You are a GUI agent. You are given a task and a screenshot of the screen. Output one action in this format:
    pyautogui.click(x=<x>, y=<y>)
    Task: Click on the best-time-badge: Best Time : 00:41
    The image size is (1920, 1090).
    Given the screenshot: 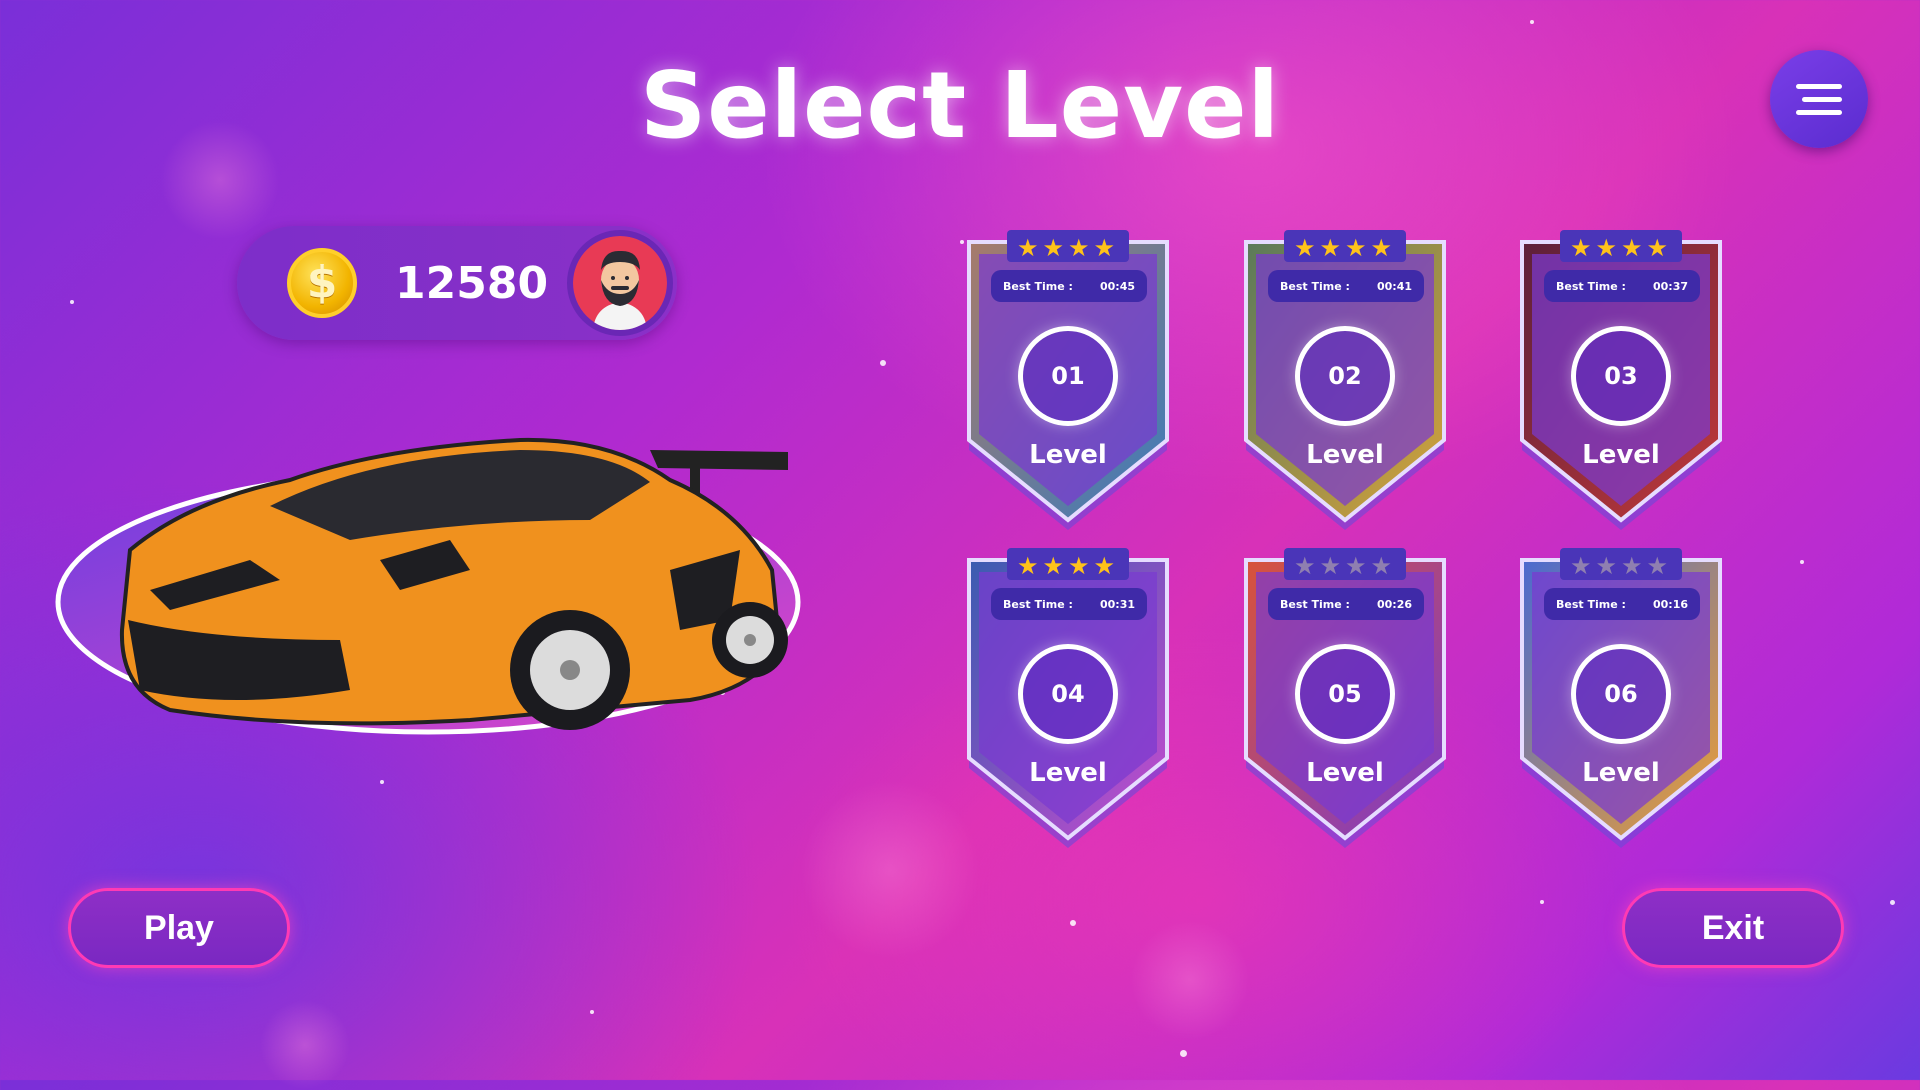 What is the action you would take?
    pyautogui.click(x=1346, y=286)
    